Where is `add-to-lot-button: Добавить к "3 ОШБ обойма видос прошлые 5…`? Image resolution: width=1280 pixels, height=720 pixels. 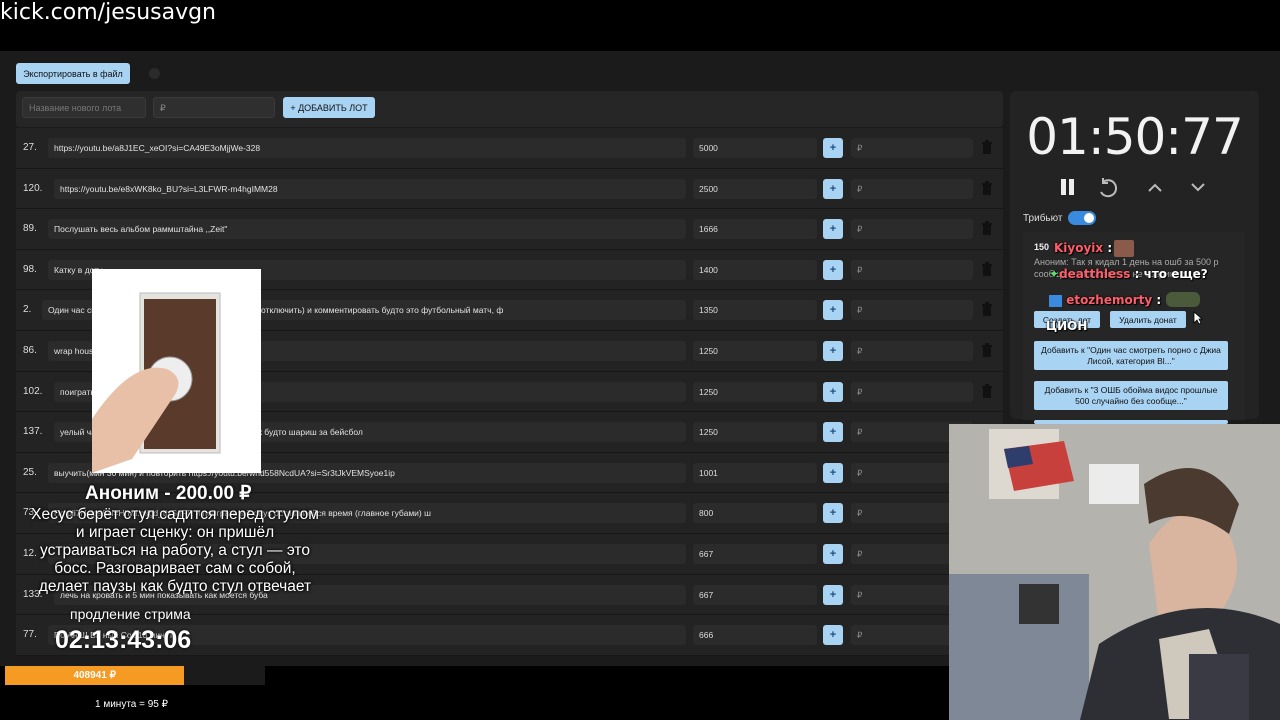 add-to-lot-button: Добавить к "3 ОШБ обойма видос прошлые 5… is located at coordinates (1131, 395).